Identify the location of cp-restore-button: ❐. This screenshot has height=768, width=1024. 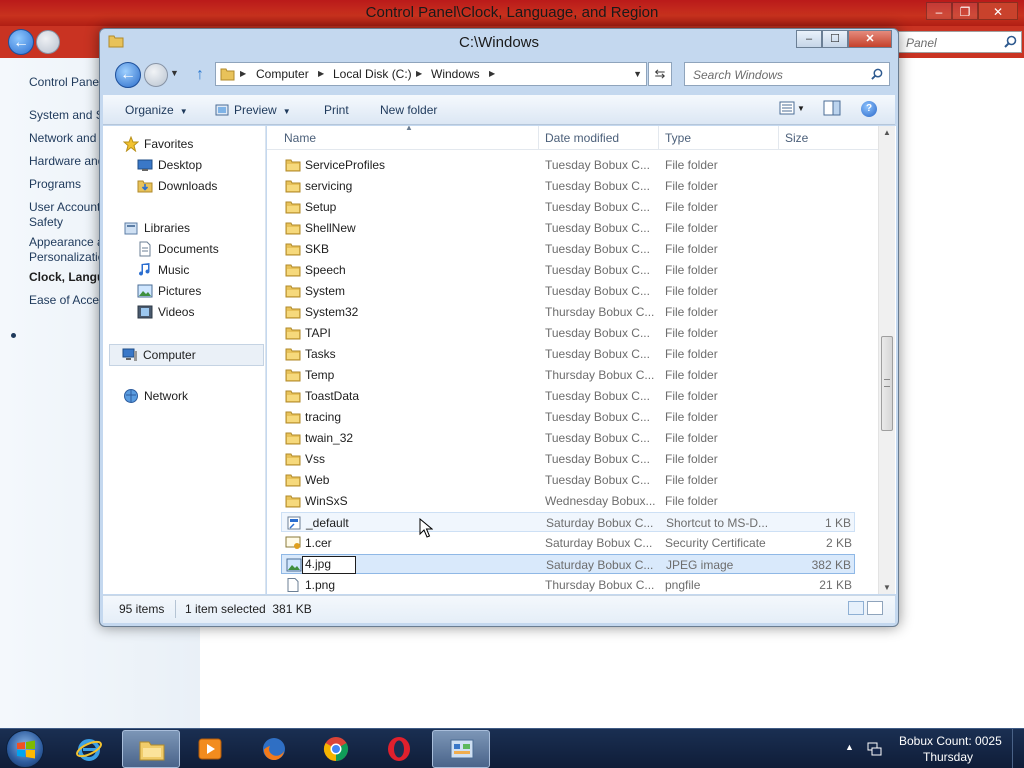
(965, 11).